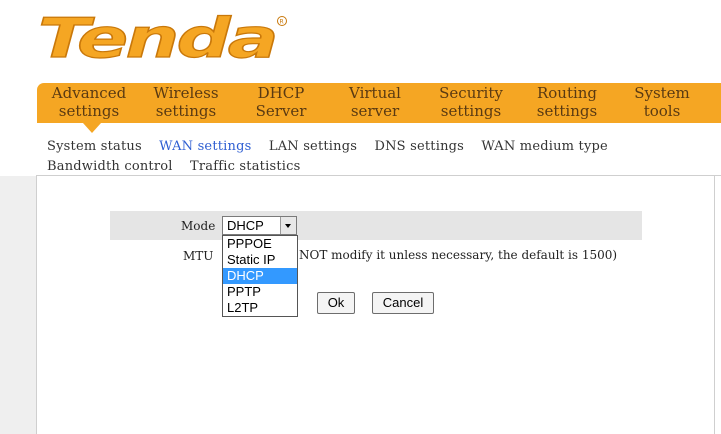  Describe the element at coordinates (186, 102) in the screenshot. I see `nav-wireless-settings: Wireless settings` at that location.